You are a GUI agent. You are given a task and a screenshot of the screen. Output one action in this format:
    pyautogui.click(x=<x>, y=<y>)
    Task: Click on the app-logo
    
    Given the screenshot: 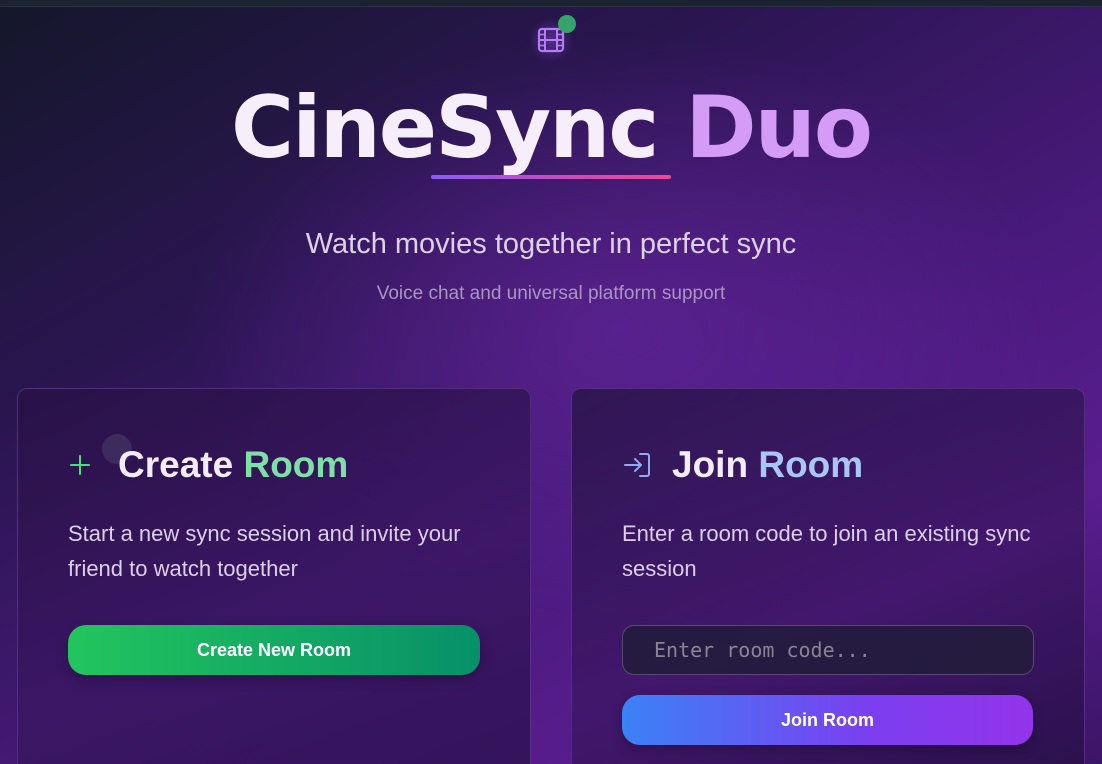 What is the action you would take?
    pyautogui.click(x=552, y=38)
    